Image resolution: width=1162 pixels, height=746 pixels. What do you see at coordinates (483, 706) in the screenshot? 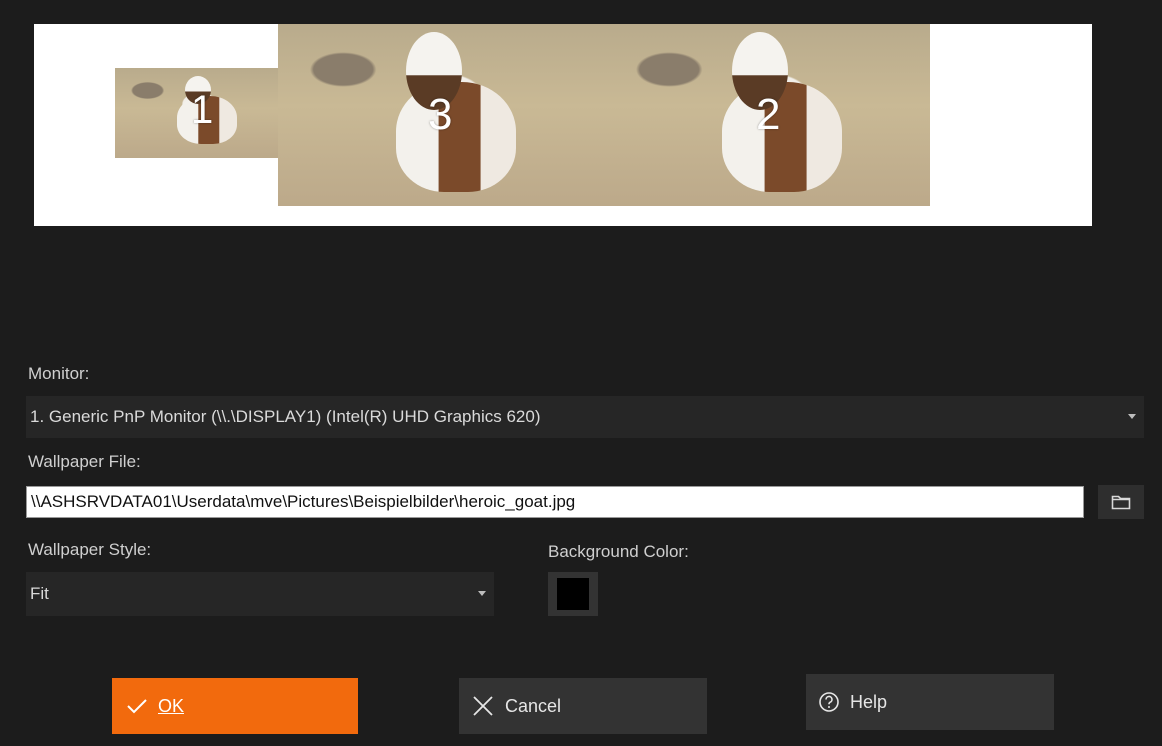
I see `x-icon` at bounding box center [483, 706].